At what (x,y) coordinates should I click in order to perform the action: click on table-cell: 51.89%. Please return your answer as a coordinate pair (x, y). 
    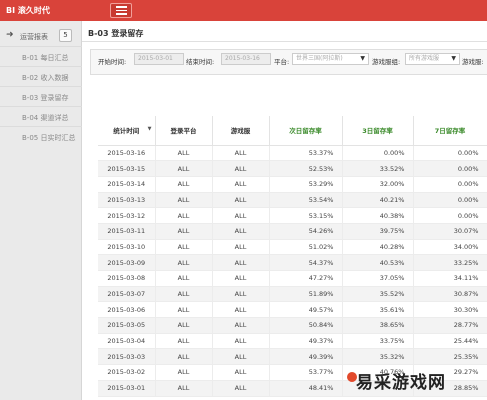
    Looking at the image, I should click on (306, 294).